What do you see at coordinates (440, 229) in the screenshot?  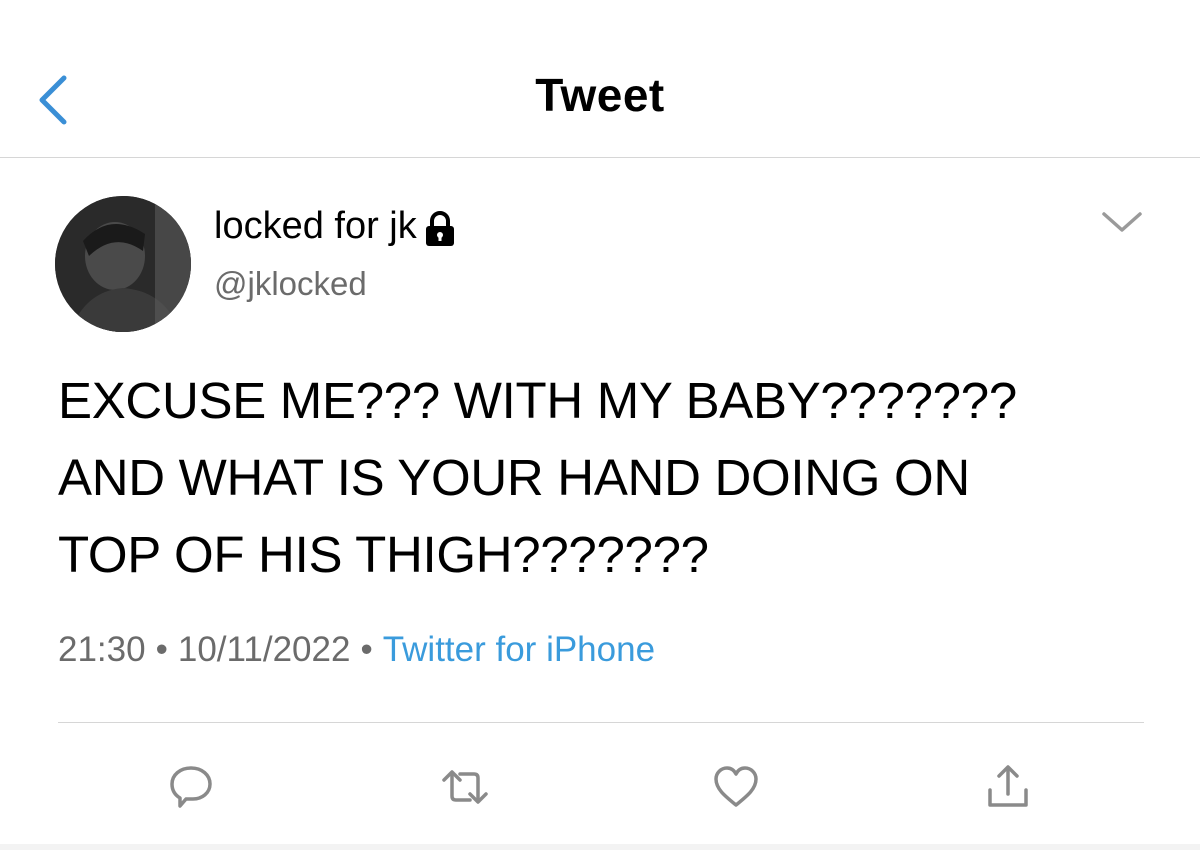 I see `lock-icon` at bounding box center [440, 229].